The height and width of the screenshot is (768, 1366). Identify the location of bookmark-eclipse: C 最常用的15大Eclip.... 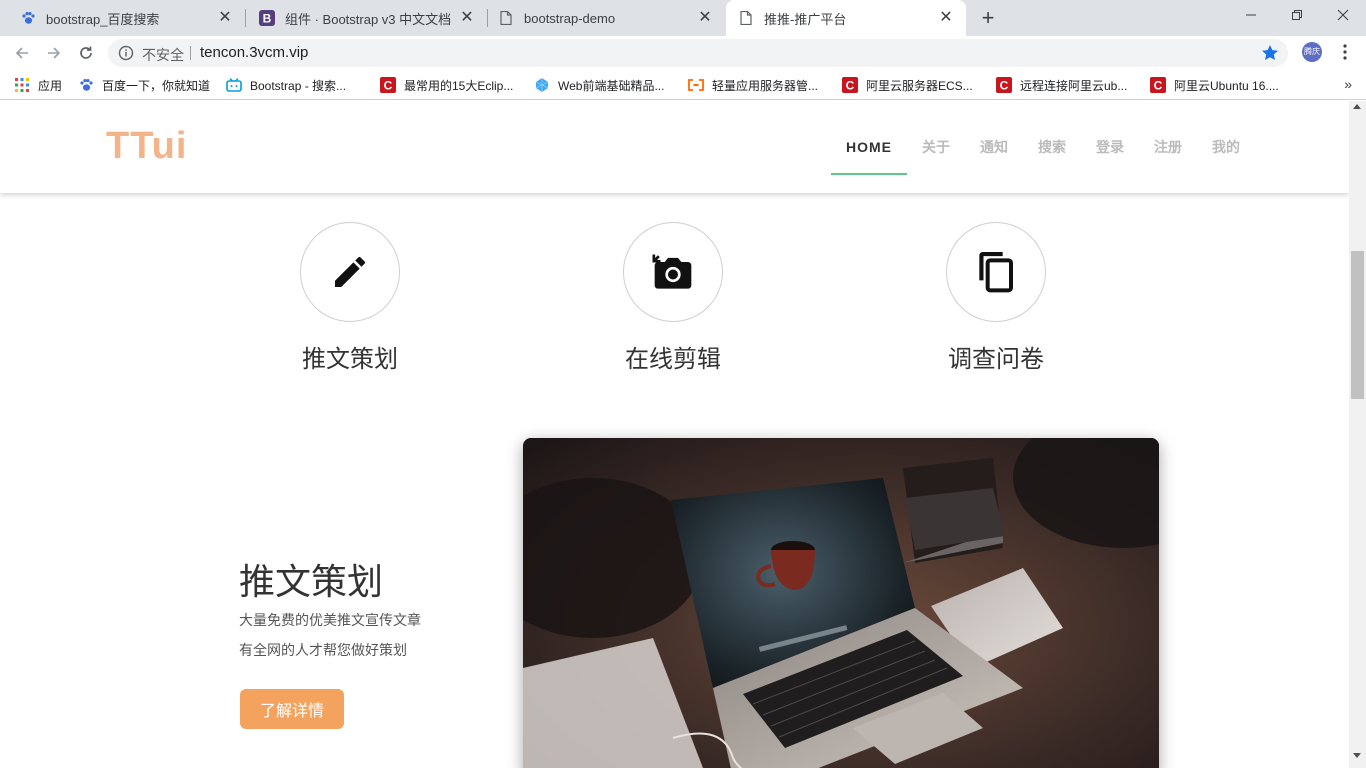
(446, 85).